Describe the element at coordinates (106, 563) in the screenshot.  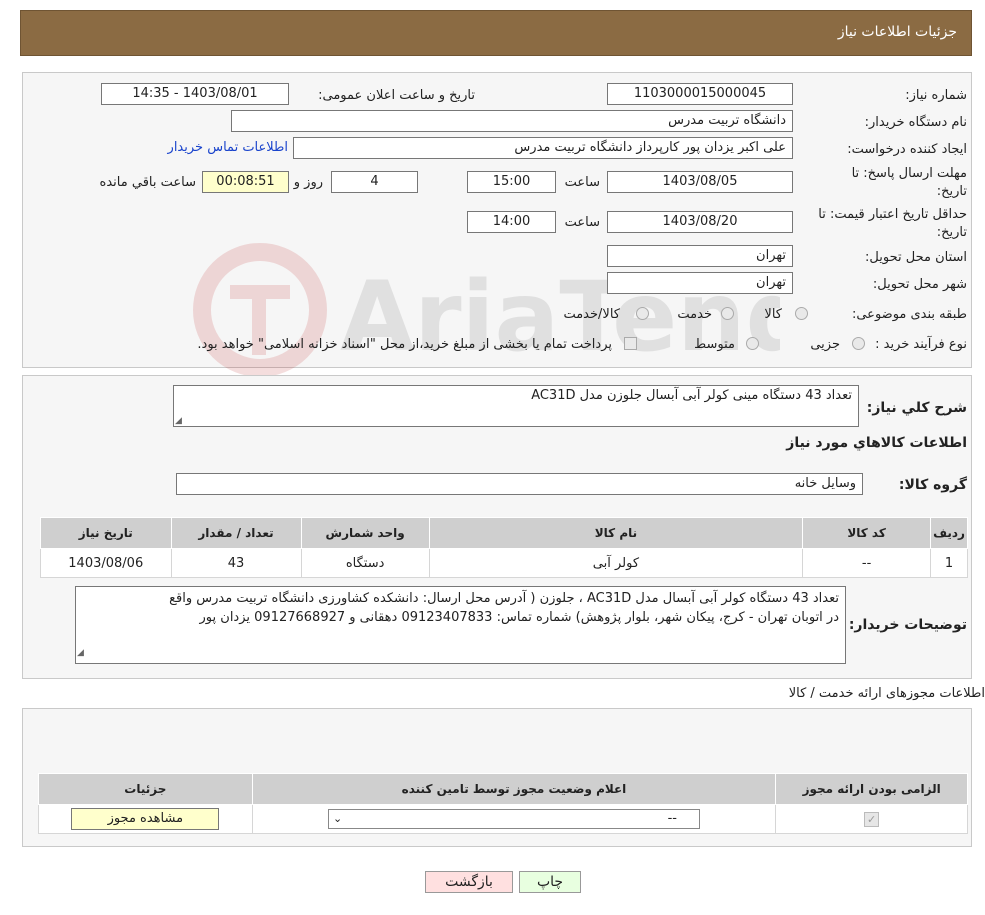
I see `cell-date: 1403/08/06` at that location.